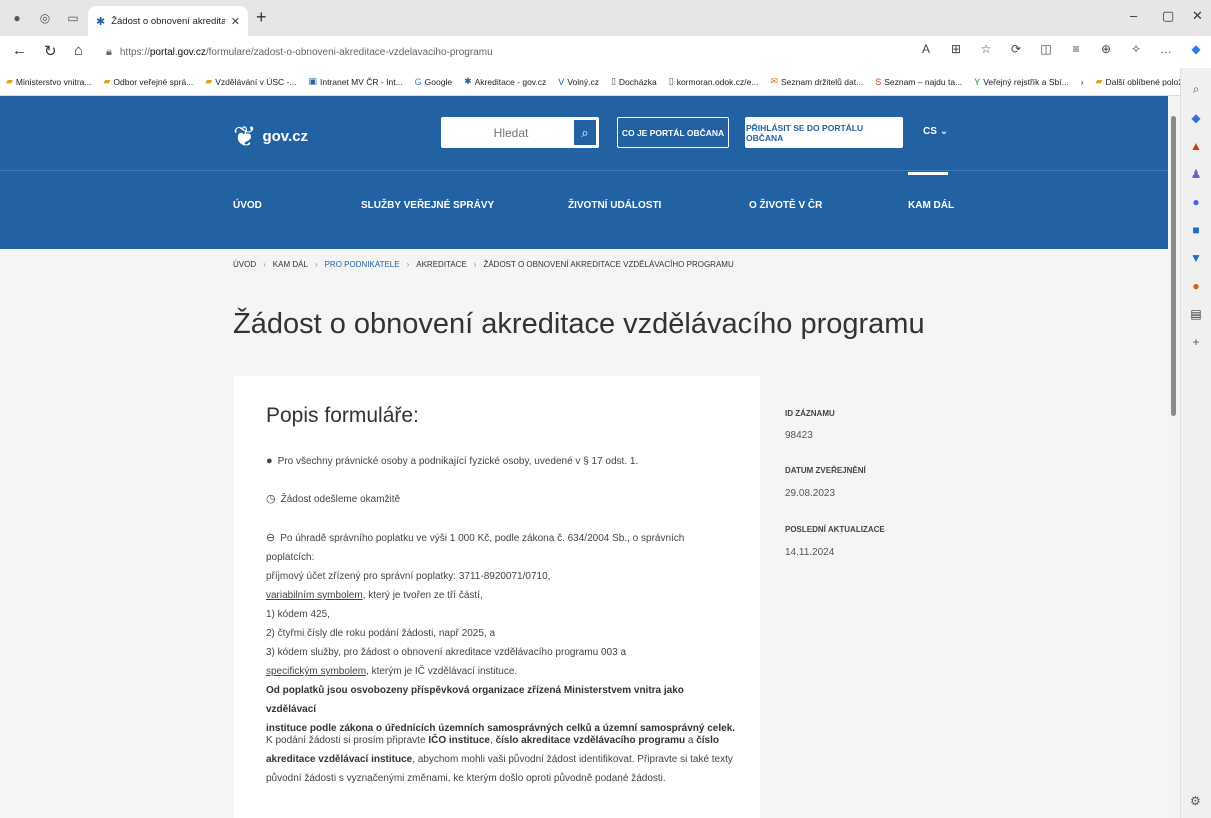 This screenshot has height=818, width=1211. I want to click on copilot-icon: ◆, so click(1196, 49).